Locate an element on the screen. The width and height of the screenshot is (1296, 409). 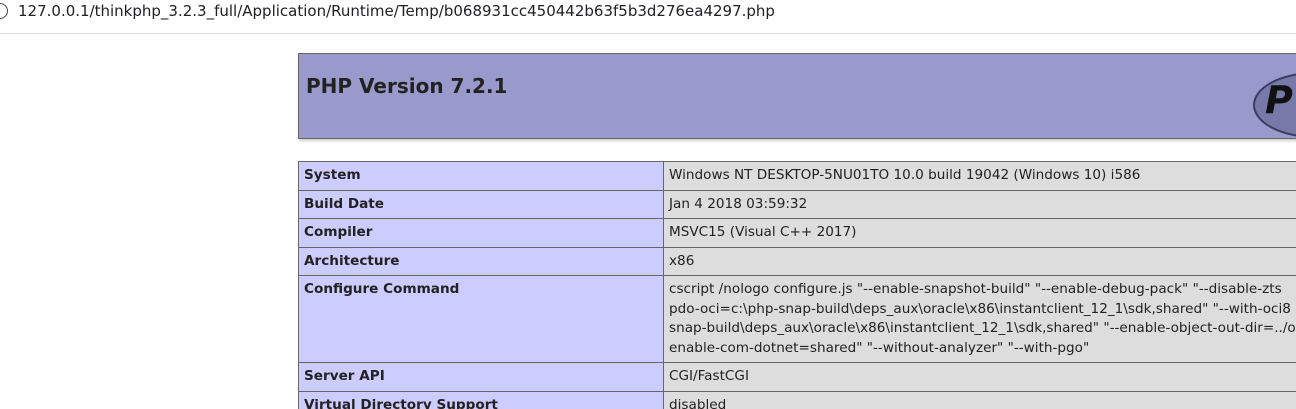
row-key: System is located at coordinates (481, 176).